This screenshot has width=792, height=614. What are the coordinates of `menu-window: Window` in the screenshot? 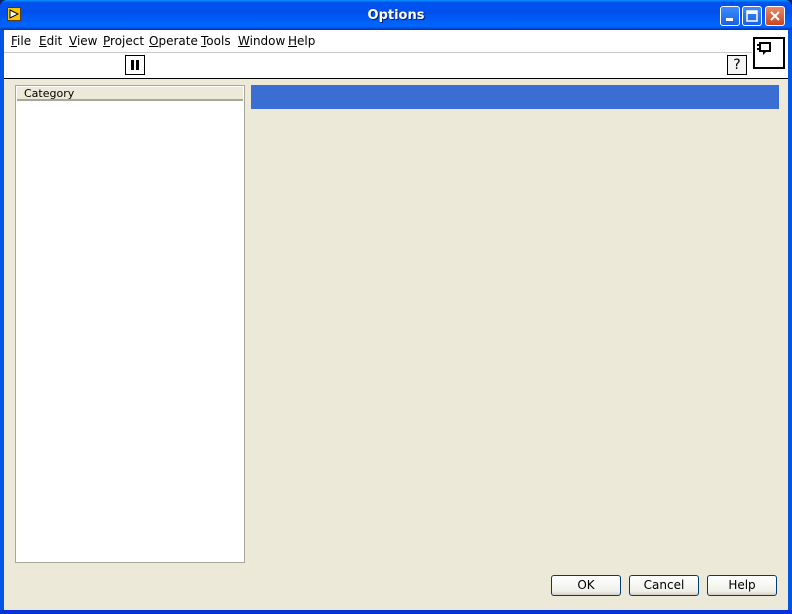 It's located at (261, 41).